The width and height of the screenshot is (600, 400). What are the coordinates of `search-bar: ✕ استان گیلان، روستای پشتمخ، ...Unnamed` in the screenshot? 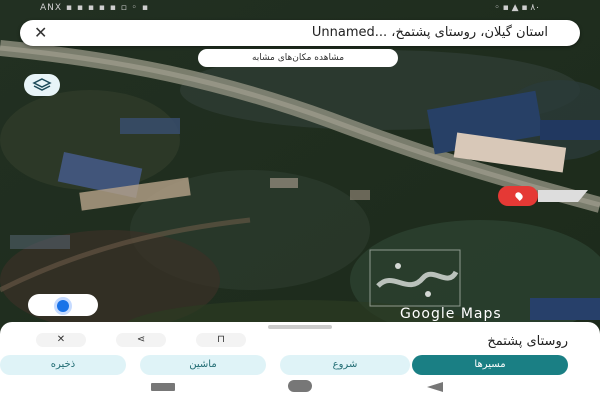 It's located at (300, 33).